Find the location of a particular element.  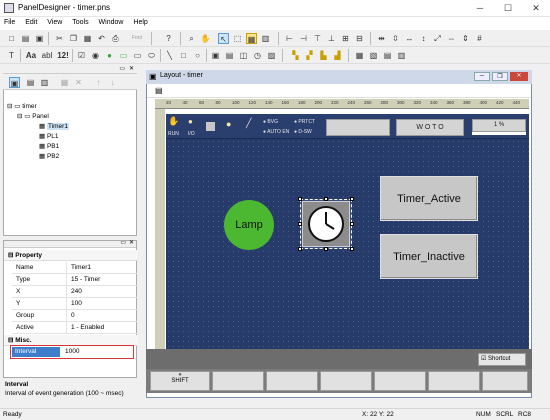

move-up-icon: ↑ is located at coordinates (98, 82).